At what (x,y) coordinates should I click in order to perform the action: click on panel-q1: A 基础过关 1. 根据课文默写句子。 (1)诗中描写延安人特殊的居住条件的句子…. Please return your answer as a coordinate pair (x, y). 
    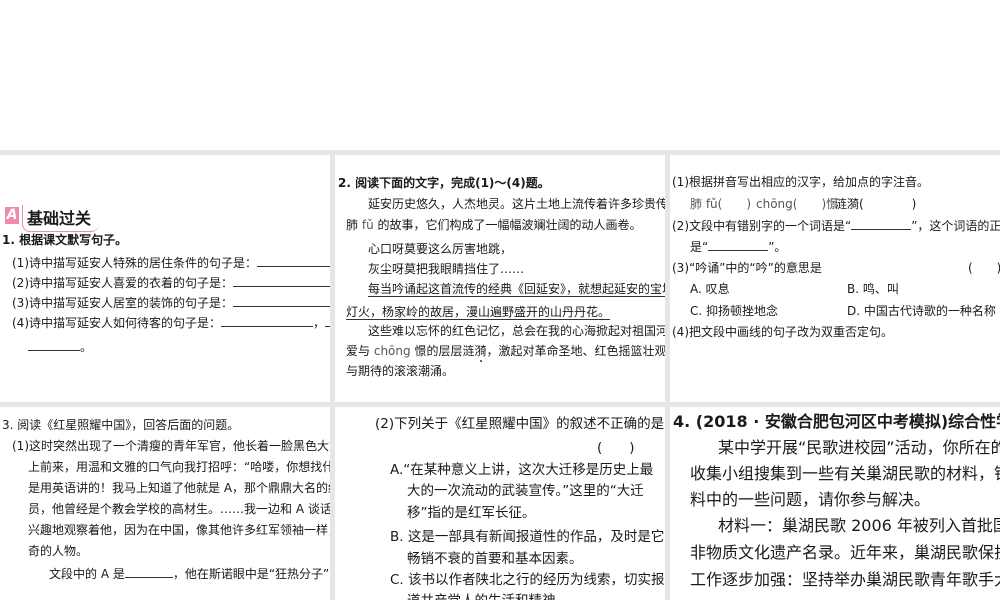
    Looking at the image, I should click on (165, 278).